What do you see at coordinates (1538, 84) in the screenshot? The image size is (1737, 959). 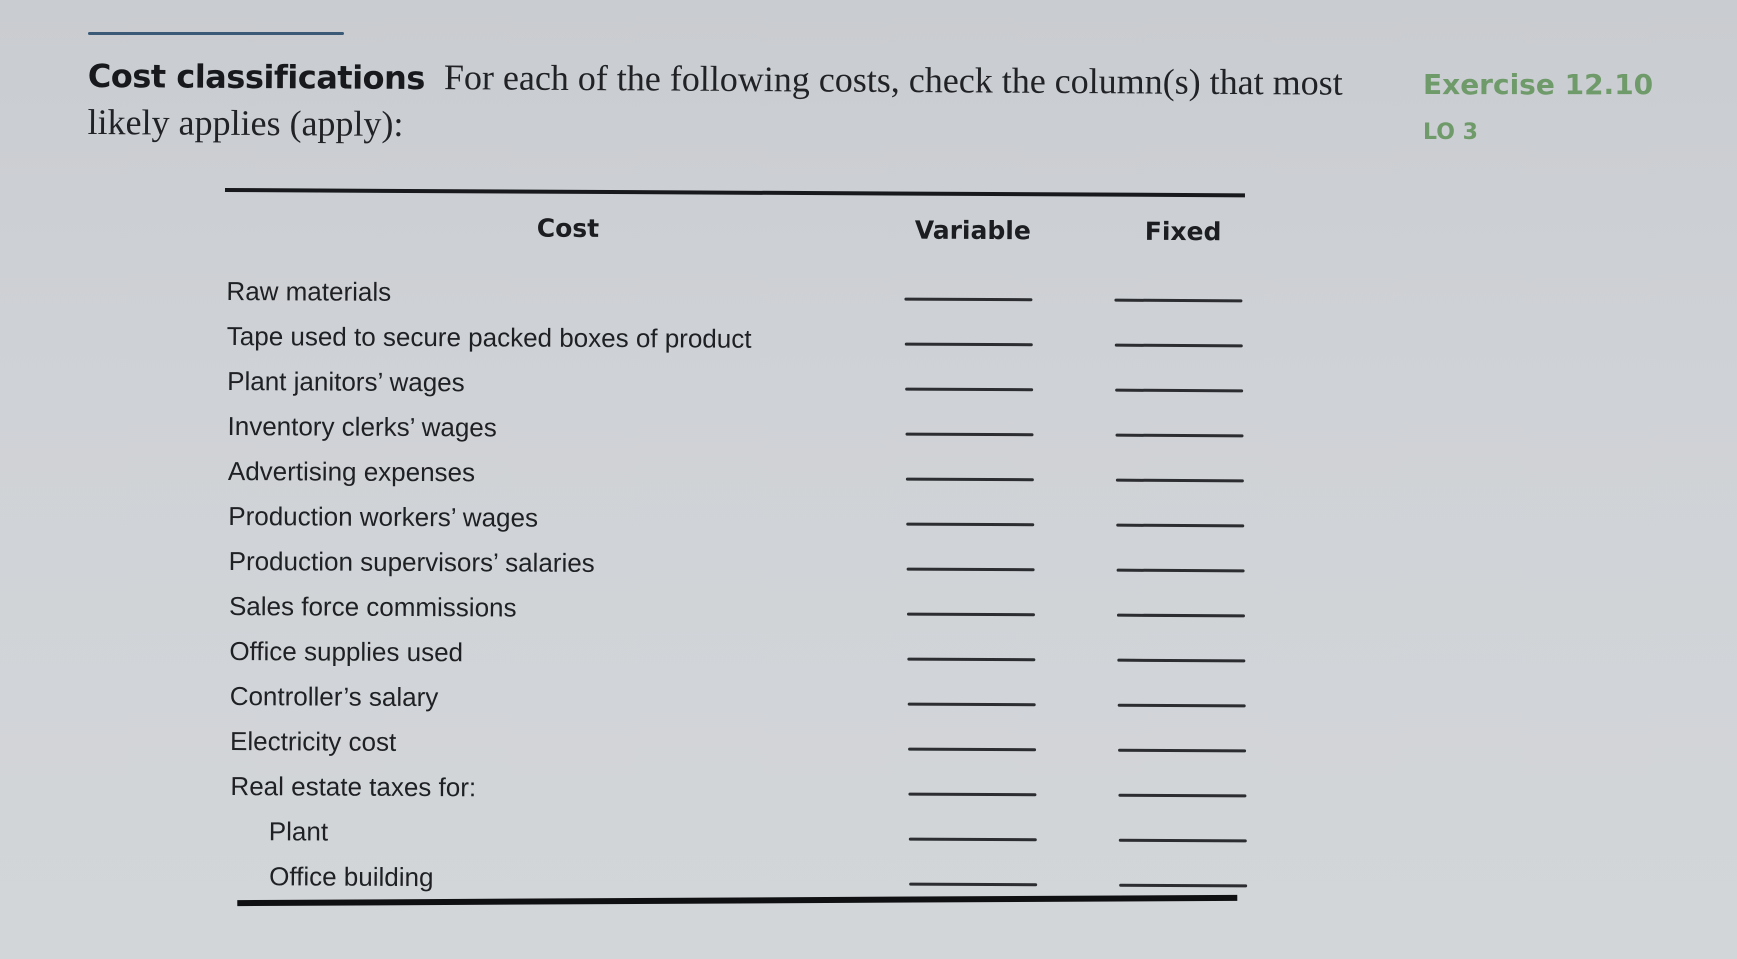 I see `exercise-label: Exercise 12.10` at bounding box center [1538, 84].